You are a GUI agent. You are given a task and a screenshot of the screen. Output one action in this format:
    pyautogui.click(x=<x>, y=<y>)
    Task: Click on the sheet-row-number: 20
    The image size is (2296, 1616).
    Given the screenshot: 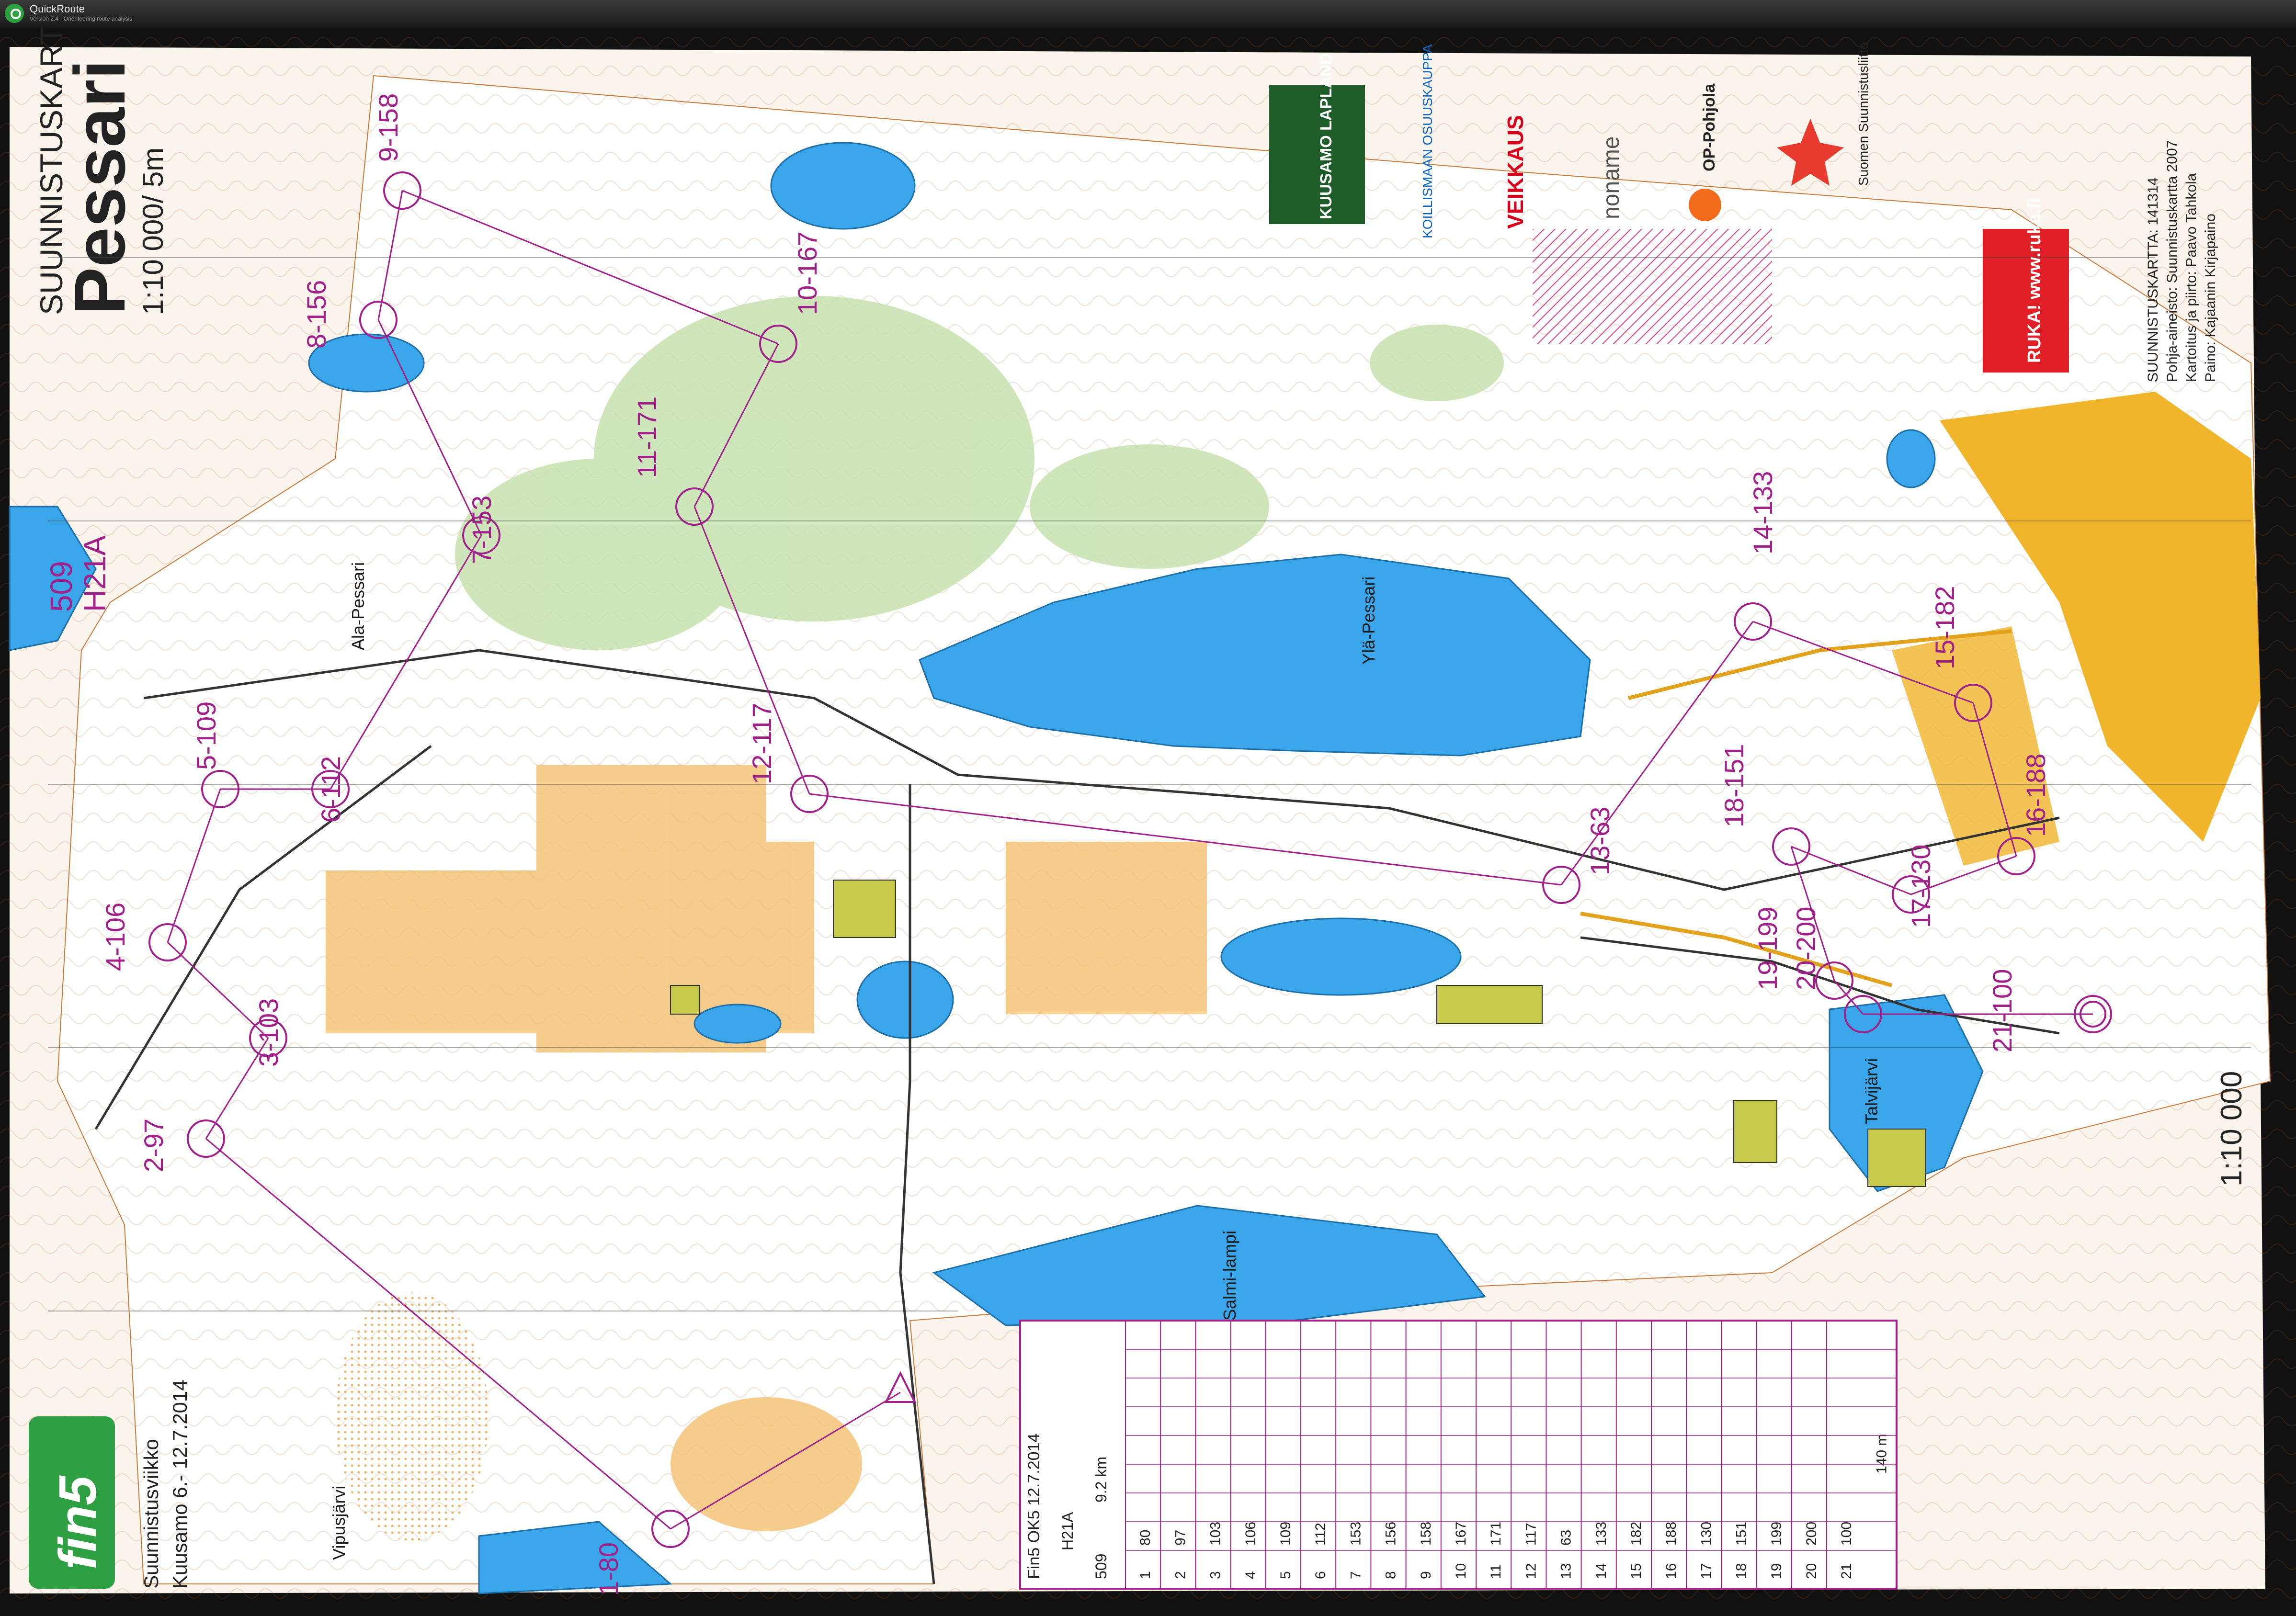 What is the action you would take?
    pyautogui.click(x=1812, y=1571)
    